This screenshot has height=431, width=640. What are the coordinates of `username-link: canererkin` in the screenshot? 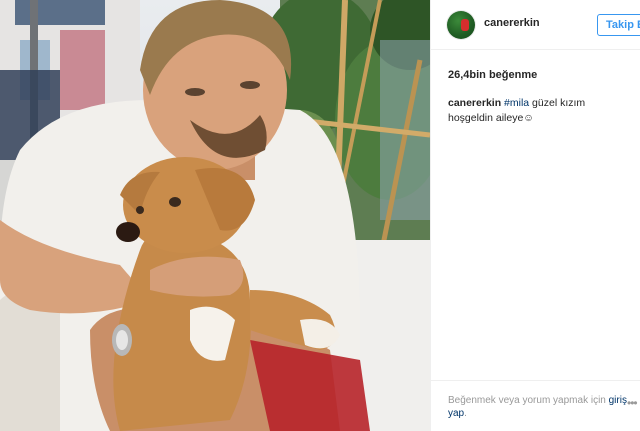 It's located at (512, 23).